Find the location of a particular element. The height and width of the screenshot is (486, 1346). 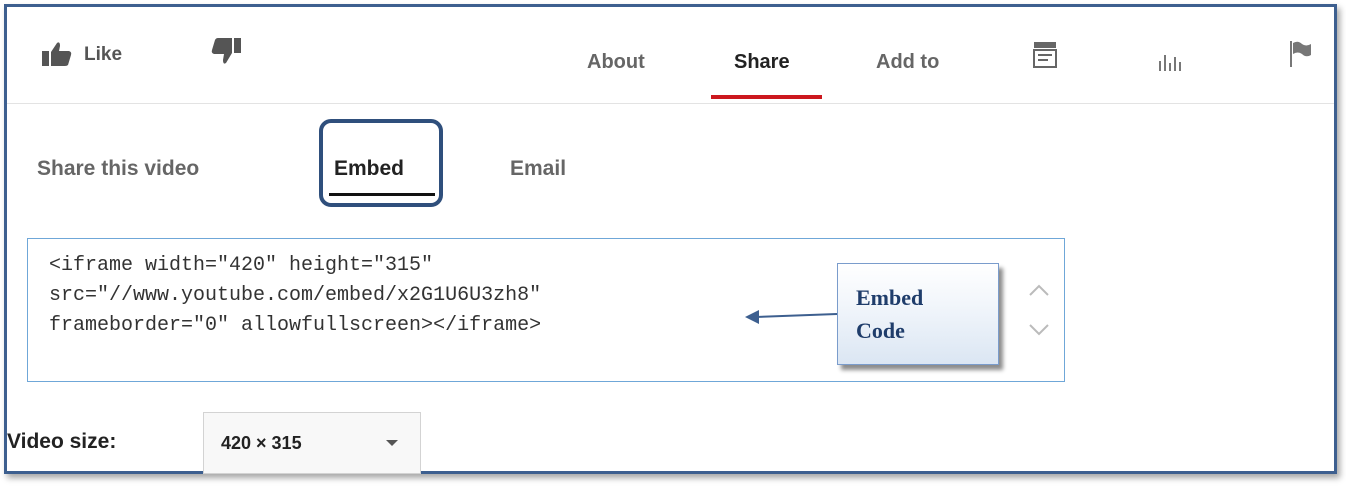

embed-code-callout: Embed Code is located at coordinates (918, 314).